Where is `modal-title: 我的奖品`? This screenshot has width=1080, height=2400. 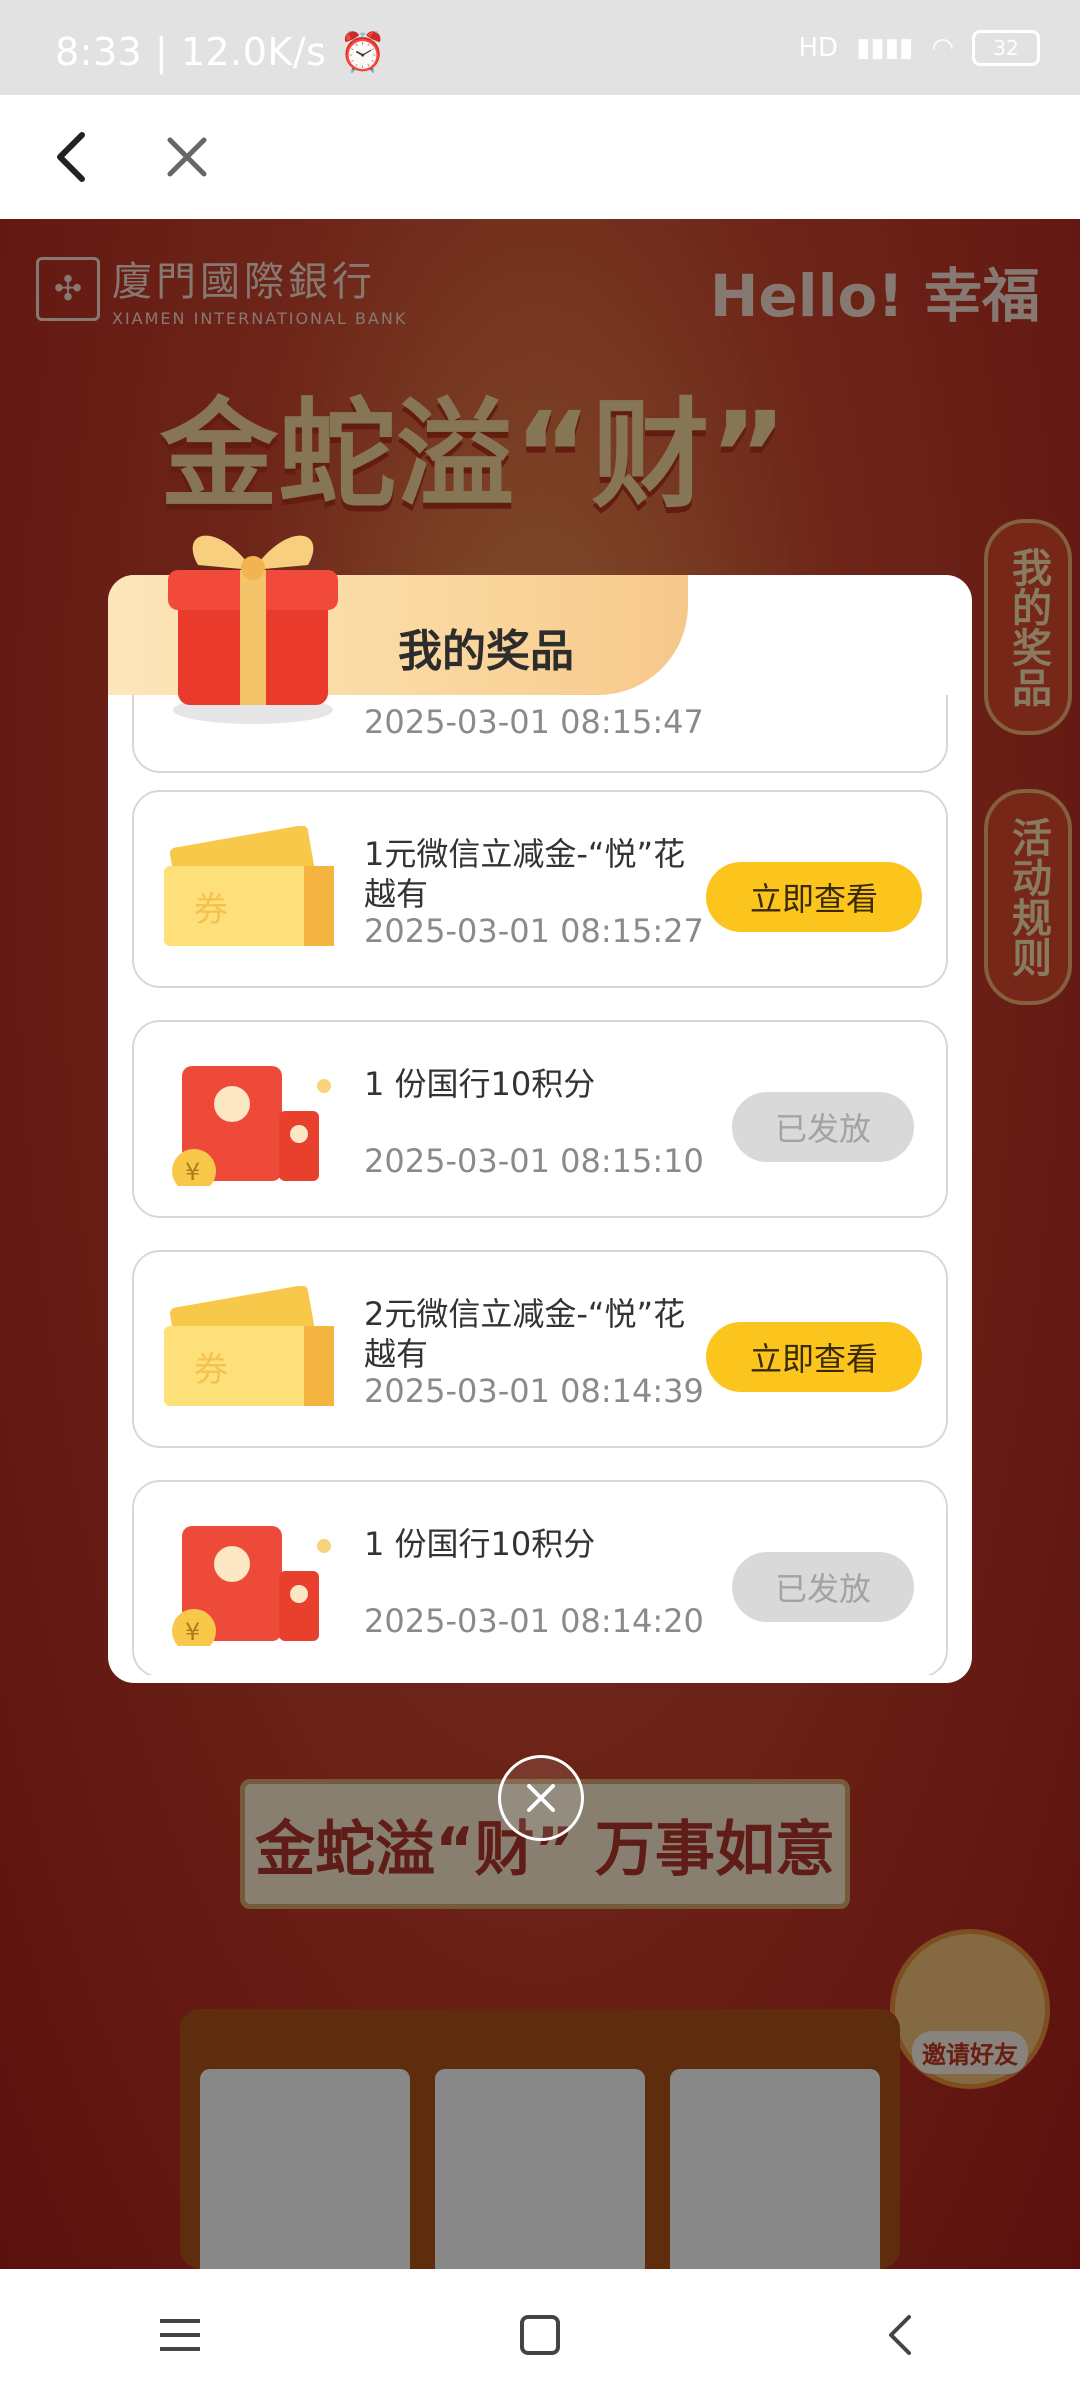
modal-title: 我的奖品 is located at coordinates (486, 651).